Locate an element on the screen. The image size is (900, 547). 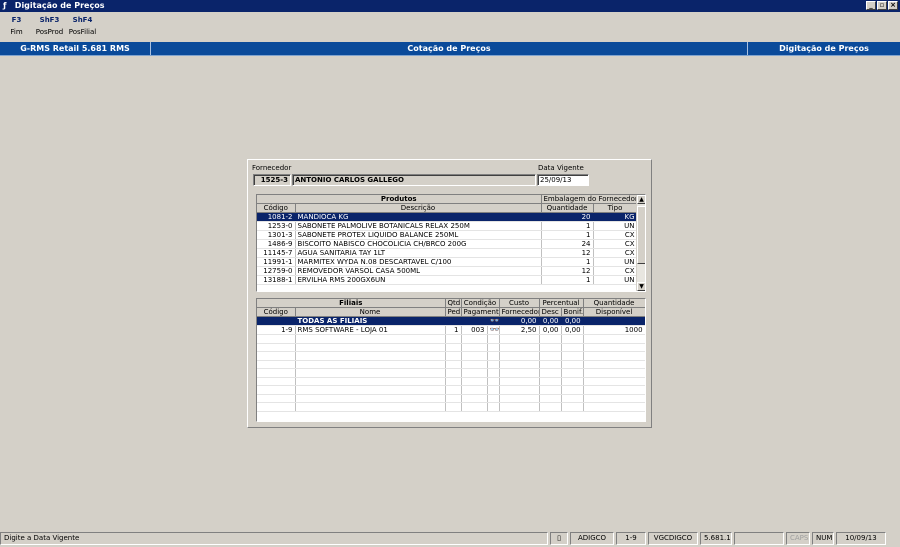
col-header-available-1: Quantidade is located at coordinates (614, 303).